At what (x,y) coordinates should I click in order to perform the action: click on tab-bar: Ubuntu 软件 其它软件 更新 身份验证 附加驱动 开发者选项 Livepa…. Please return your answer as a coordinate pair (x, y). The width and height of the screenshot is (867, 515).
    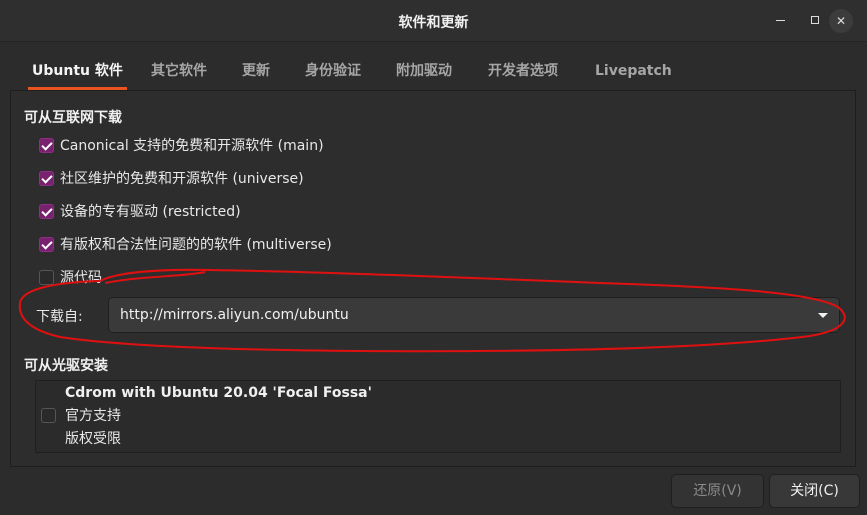
    Looking at the image, I should click on (433, 71).